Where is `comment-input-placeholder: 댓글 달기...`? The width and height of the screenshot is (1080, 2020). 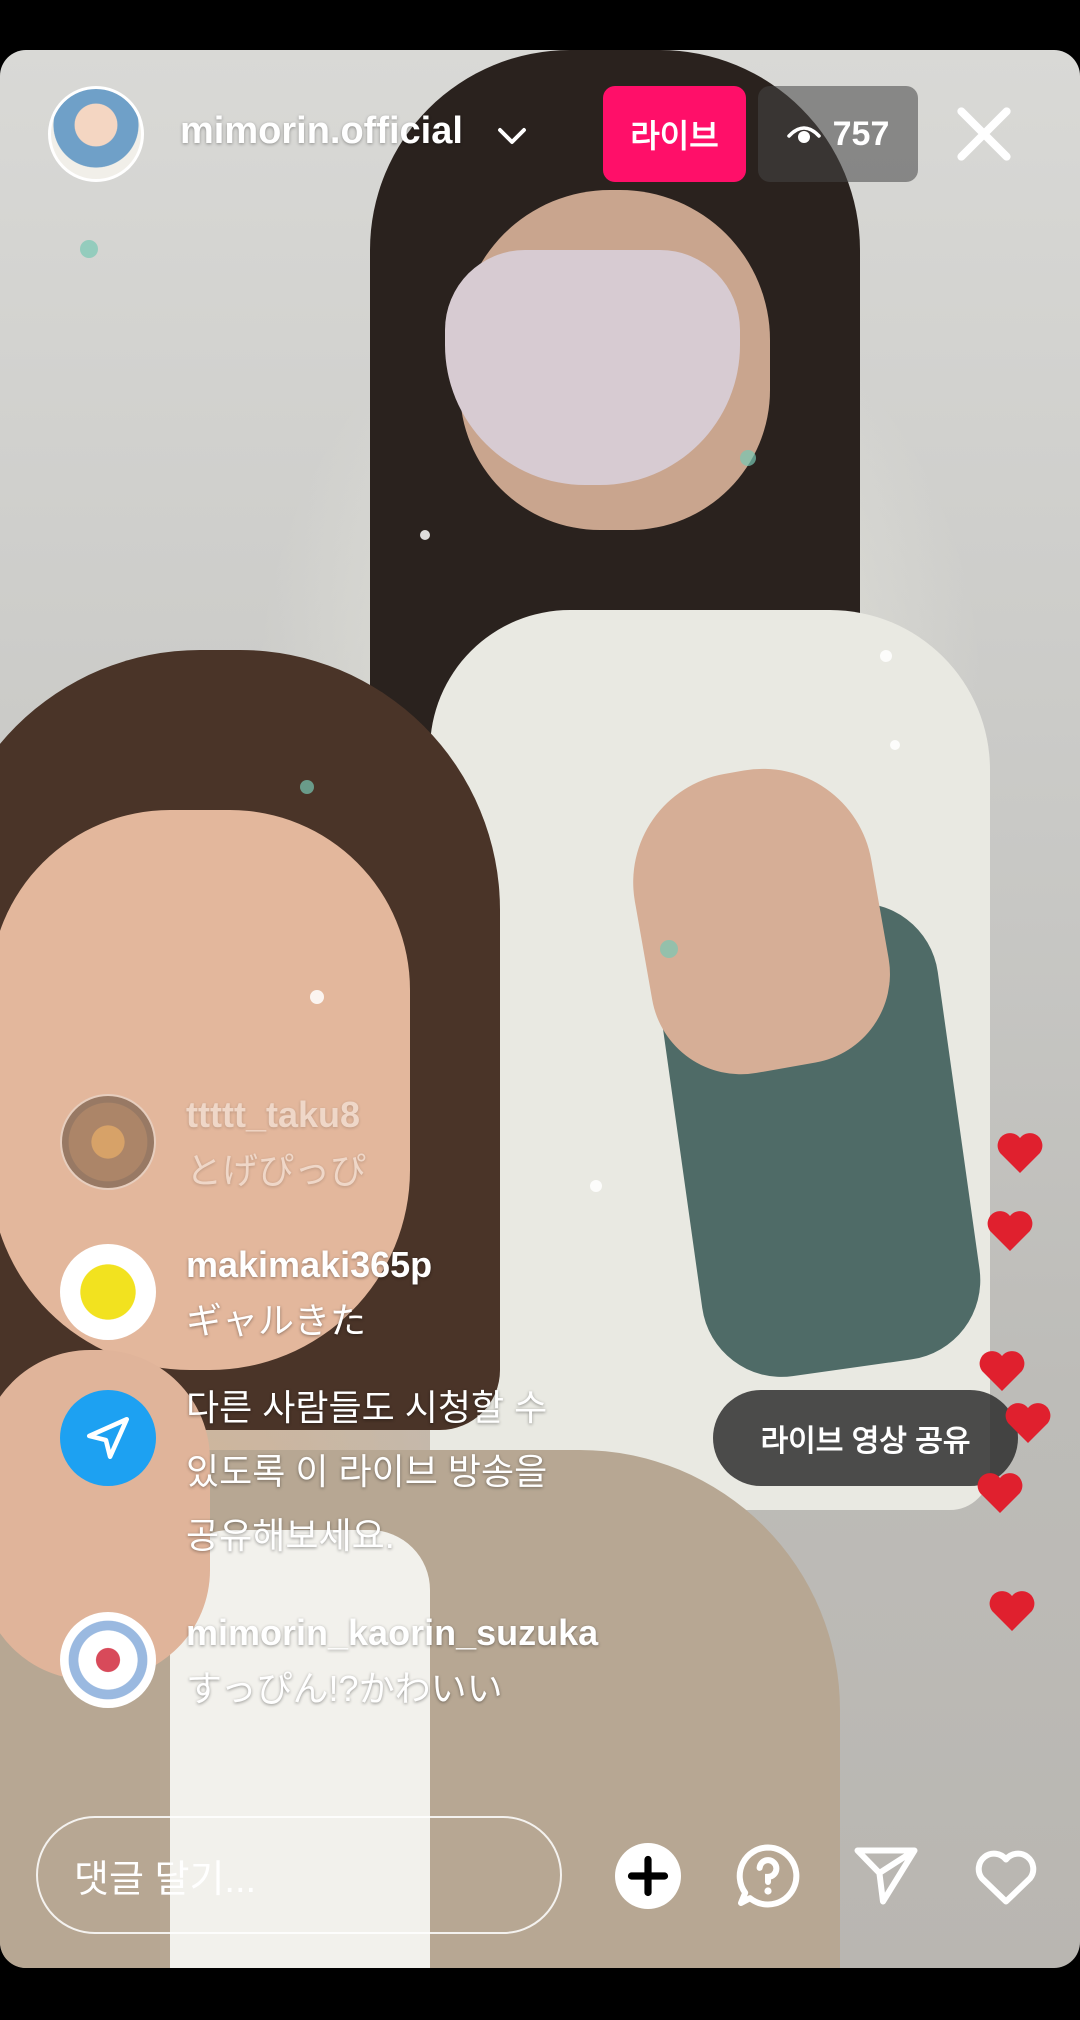 comment-input-placeholder: 댓글 달기... is located at coordinates (165, 1879).